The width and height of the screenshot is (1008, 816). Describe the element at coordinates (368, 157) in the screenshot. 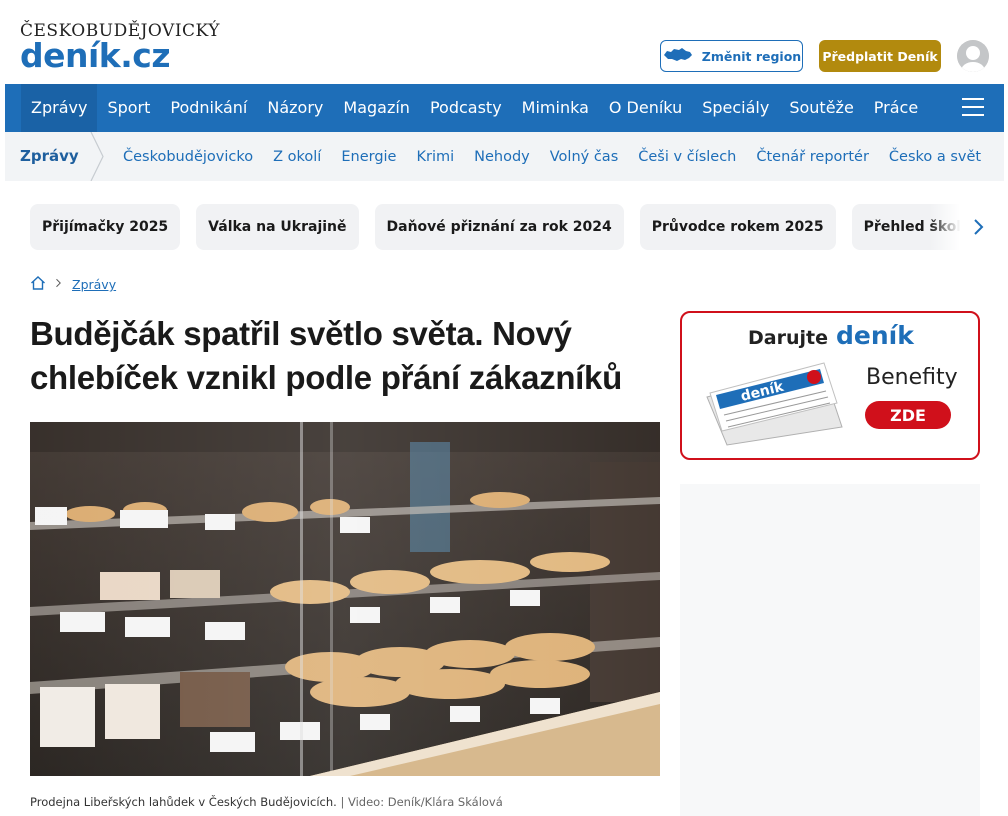

I see `subnav-link-energie: Energie` at that location.